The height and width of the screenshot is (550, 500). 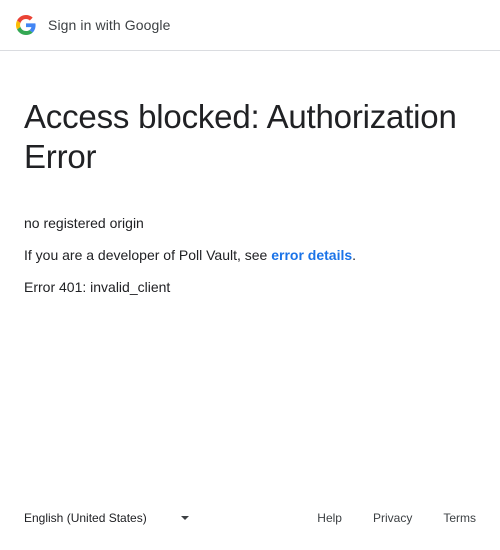 What do you see at coordinates (329, 518) in the screenshot?
I see `help-link: Help` at bounding box center [329, 518].